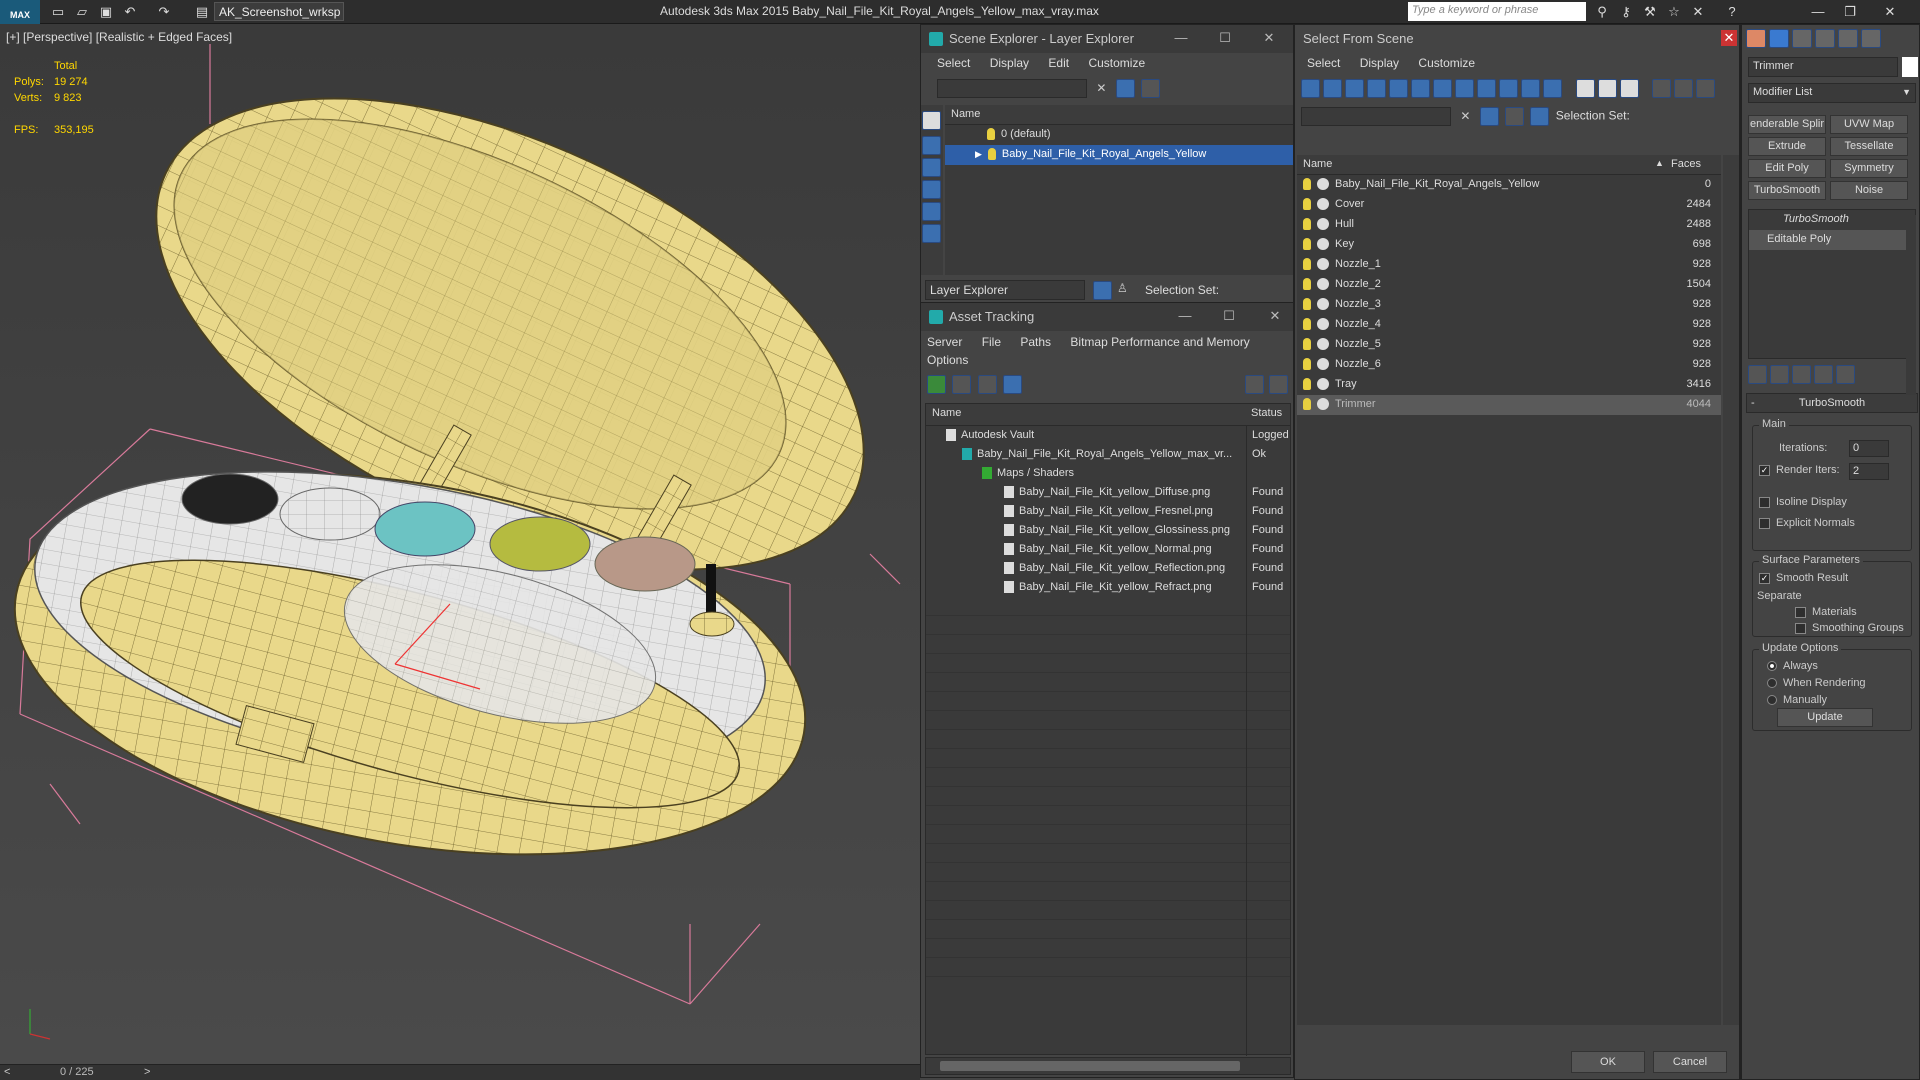  What do you see at coordinates (1825, 38) in the screenshot?
I see `motion-tab-icon` at bounding box center [1825, 38].